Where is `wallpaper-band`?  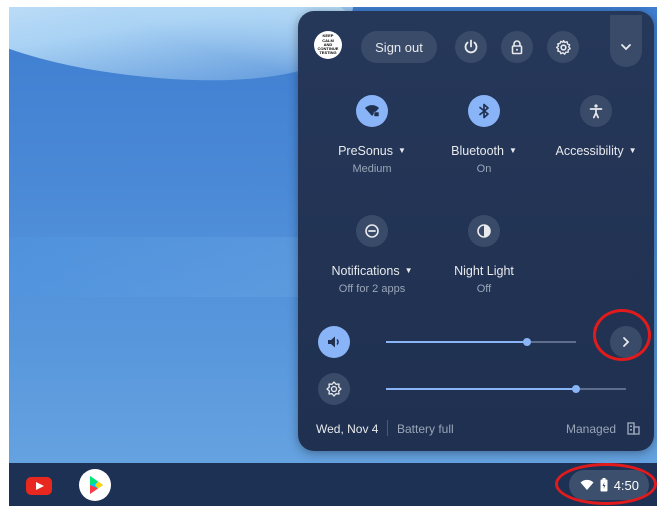
wallpaper-band is located at coordinates (159, 267).